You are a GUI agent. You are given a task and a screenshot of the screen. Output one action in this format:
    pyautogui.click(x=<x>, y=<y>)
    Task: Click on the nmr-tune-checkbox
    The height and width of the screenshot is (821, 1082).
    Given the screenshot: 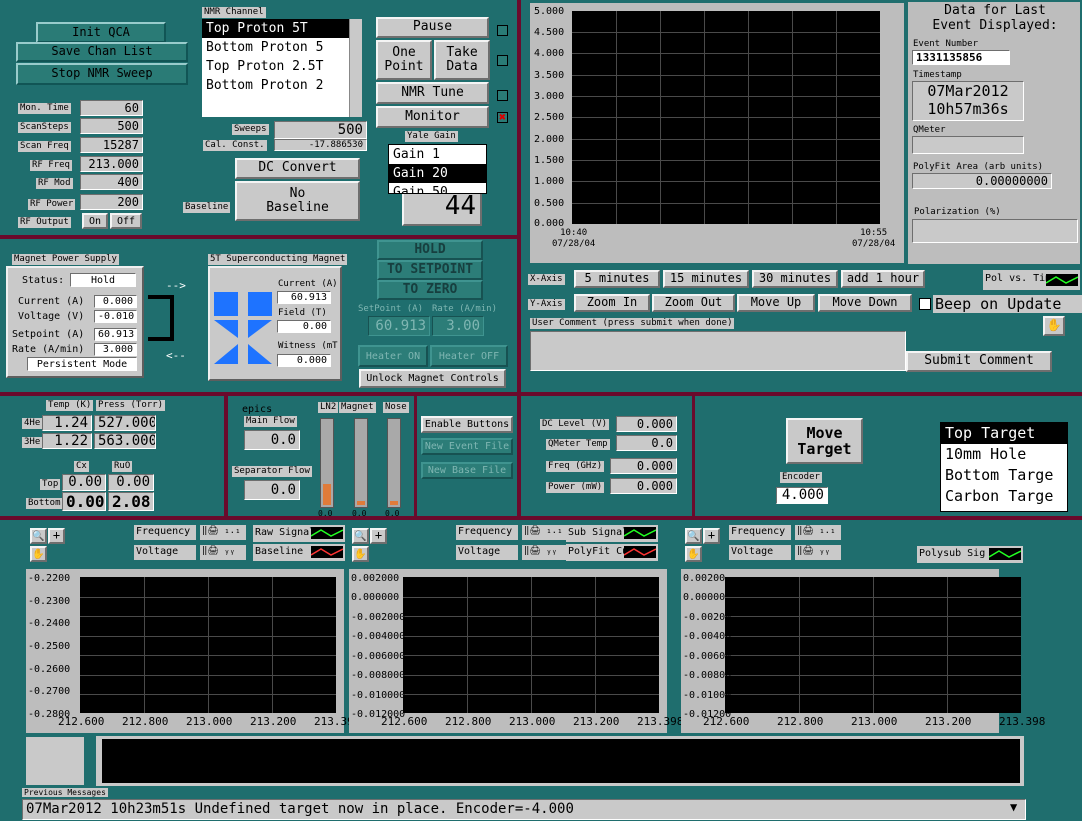 What is the action you would take?
    pyautogui.click(x=502, y=95)
    